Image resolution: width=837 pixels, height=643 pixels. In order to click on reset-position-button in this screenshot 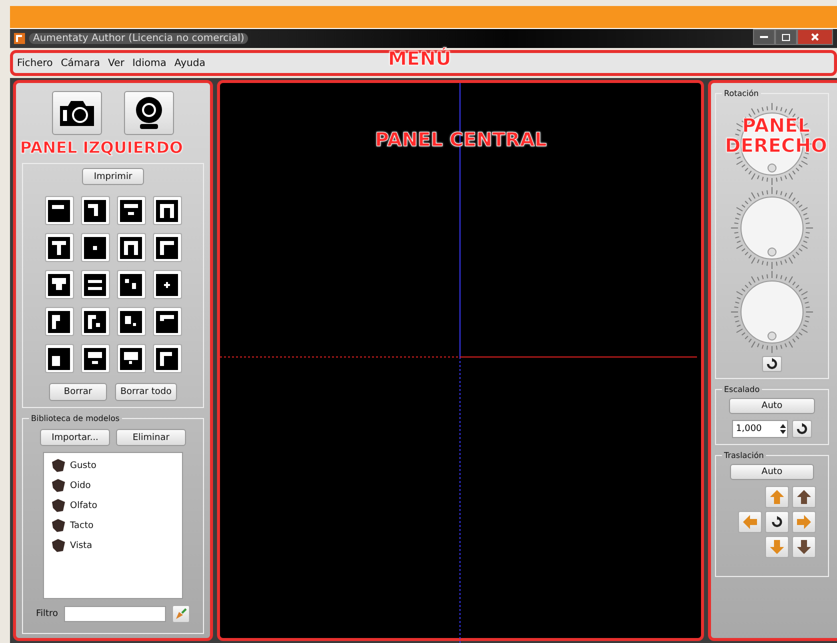, I will do `click(777, 522)`.